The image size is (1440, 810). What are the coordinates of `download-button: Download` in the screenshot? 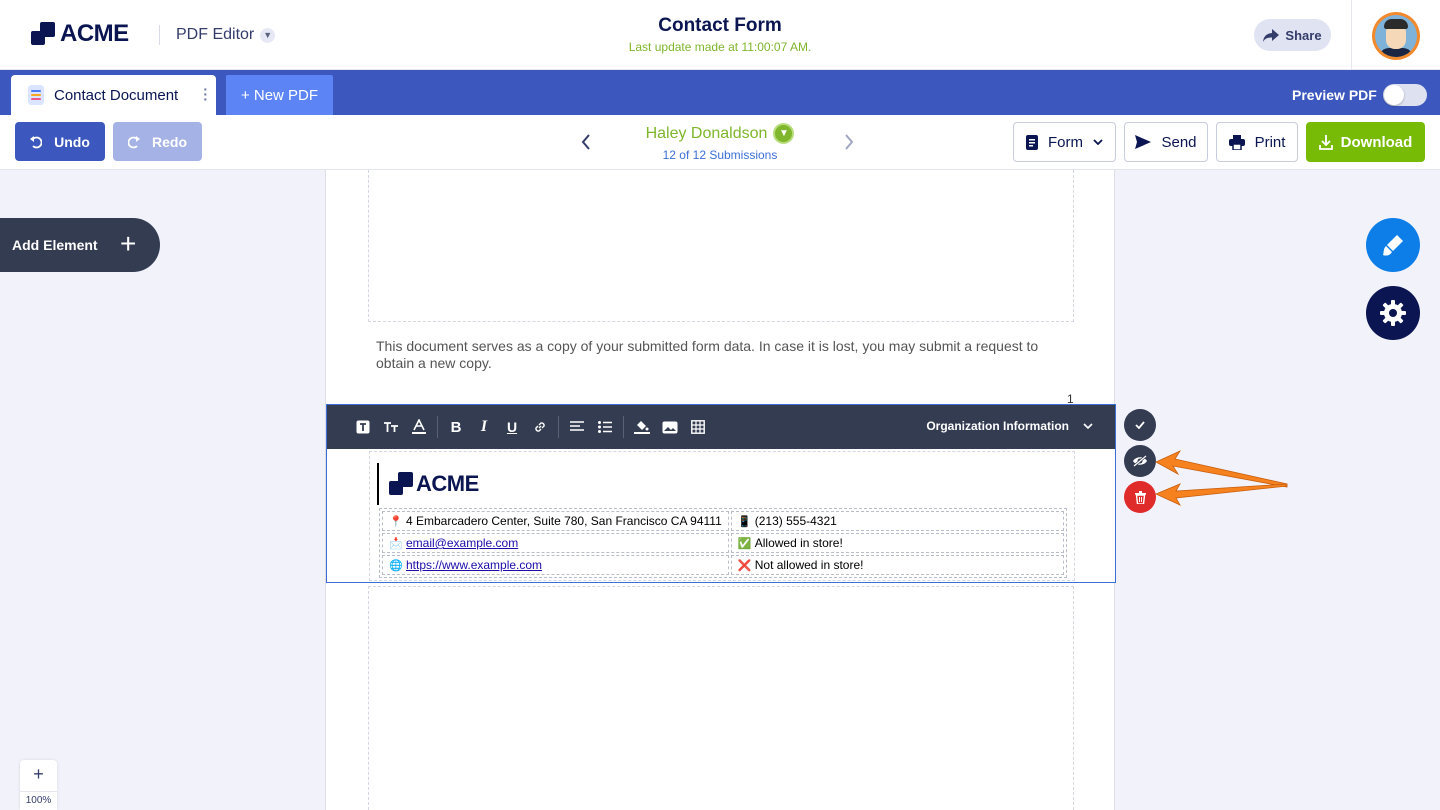 It's located at (1365, 142).